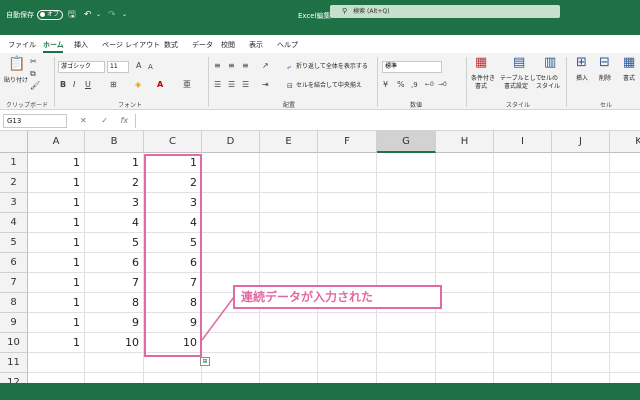 This screenshot has width=640, height=400. I want to click on status-bar, so click(320, 391).